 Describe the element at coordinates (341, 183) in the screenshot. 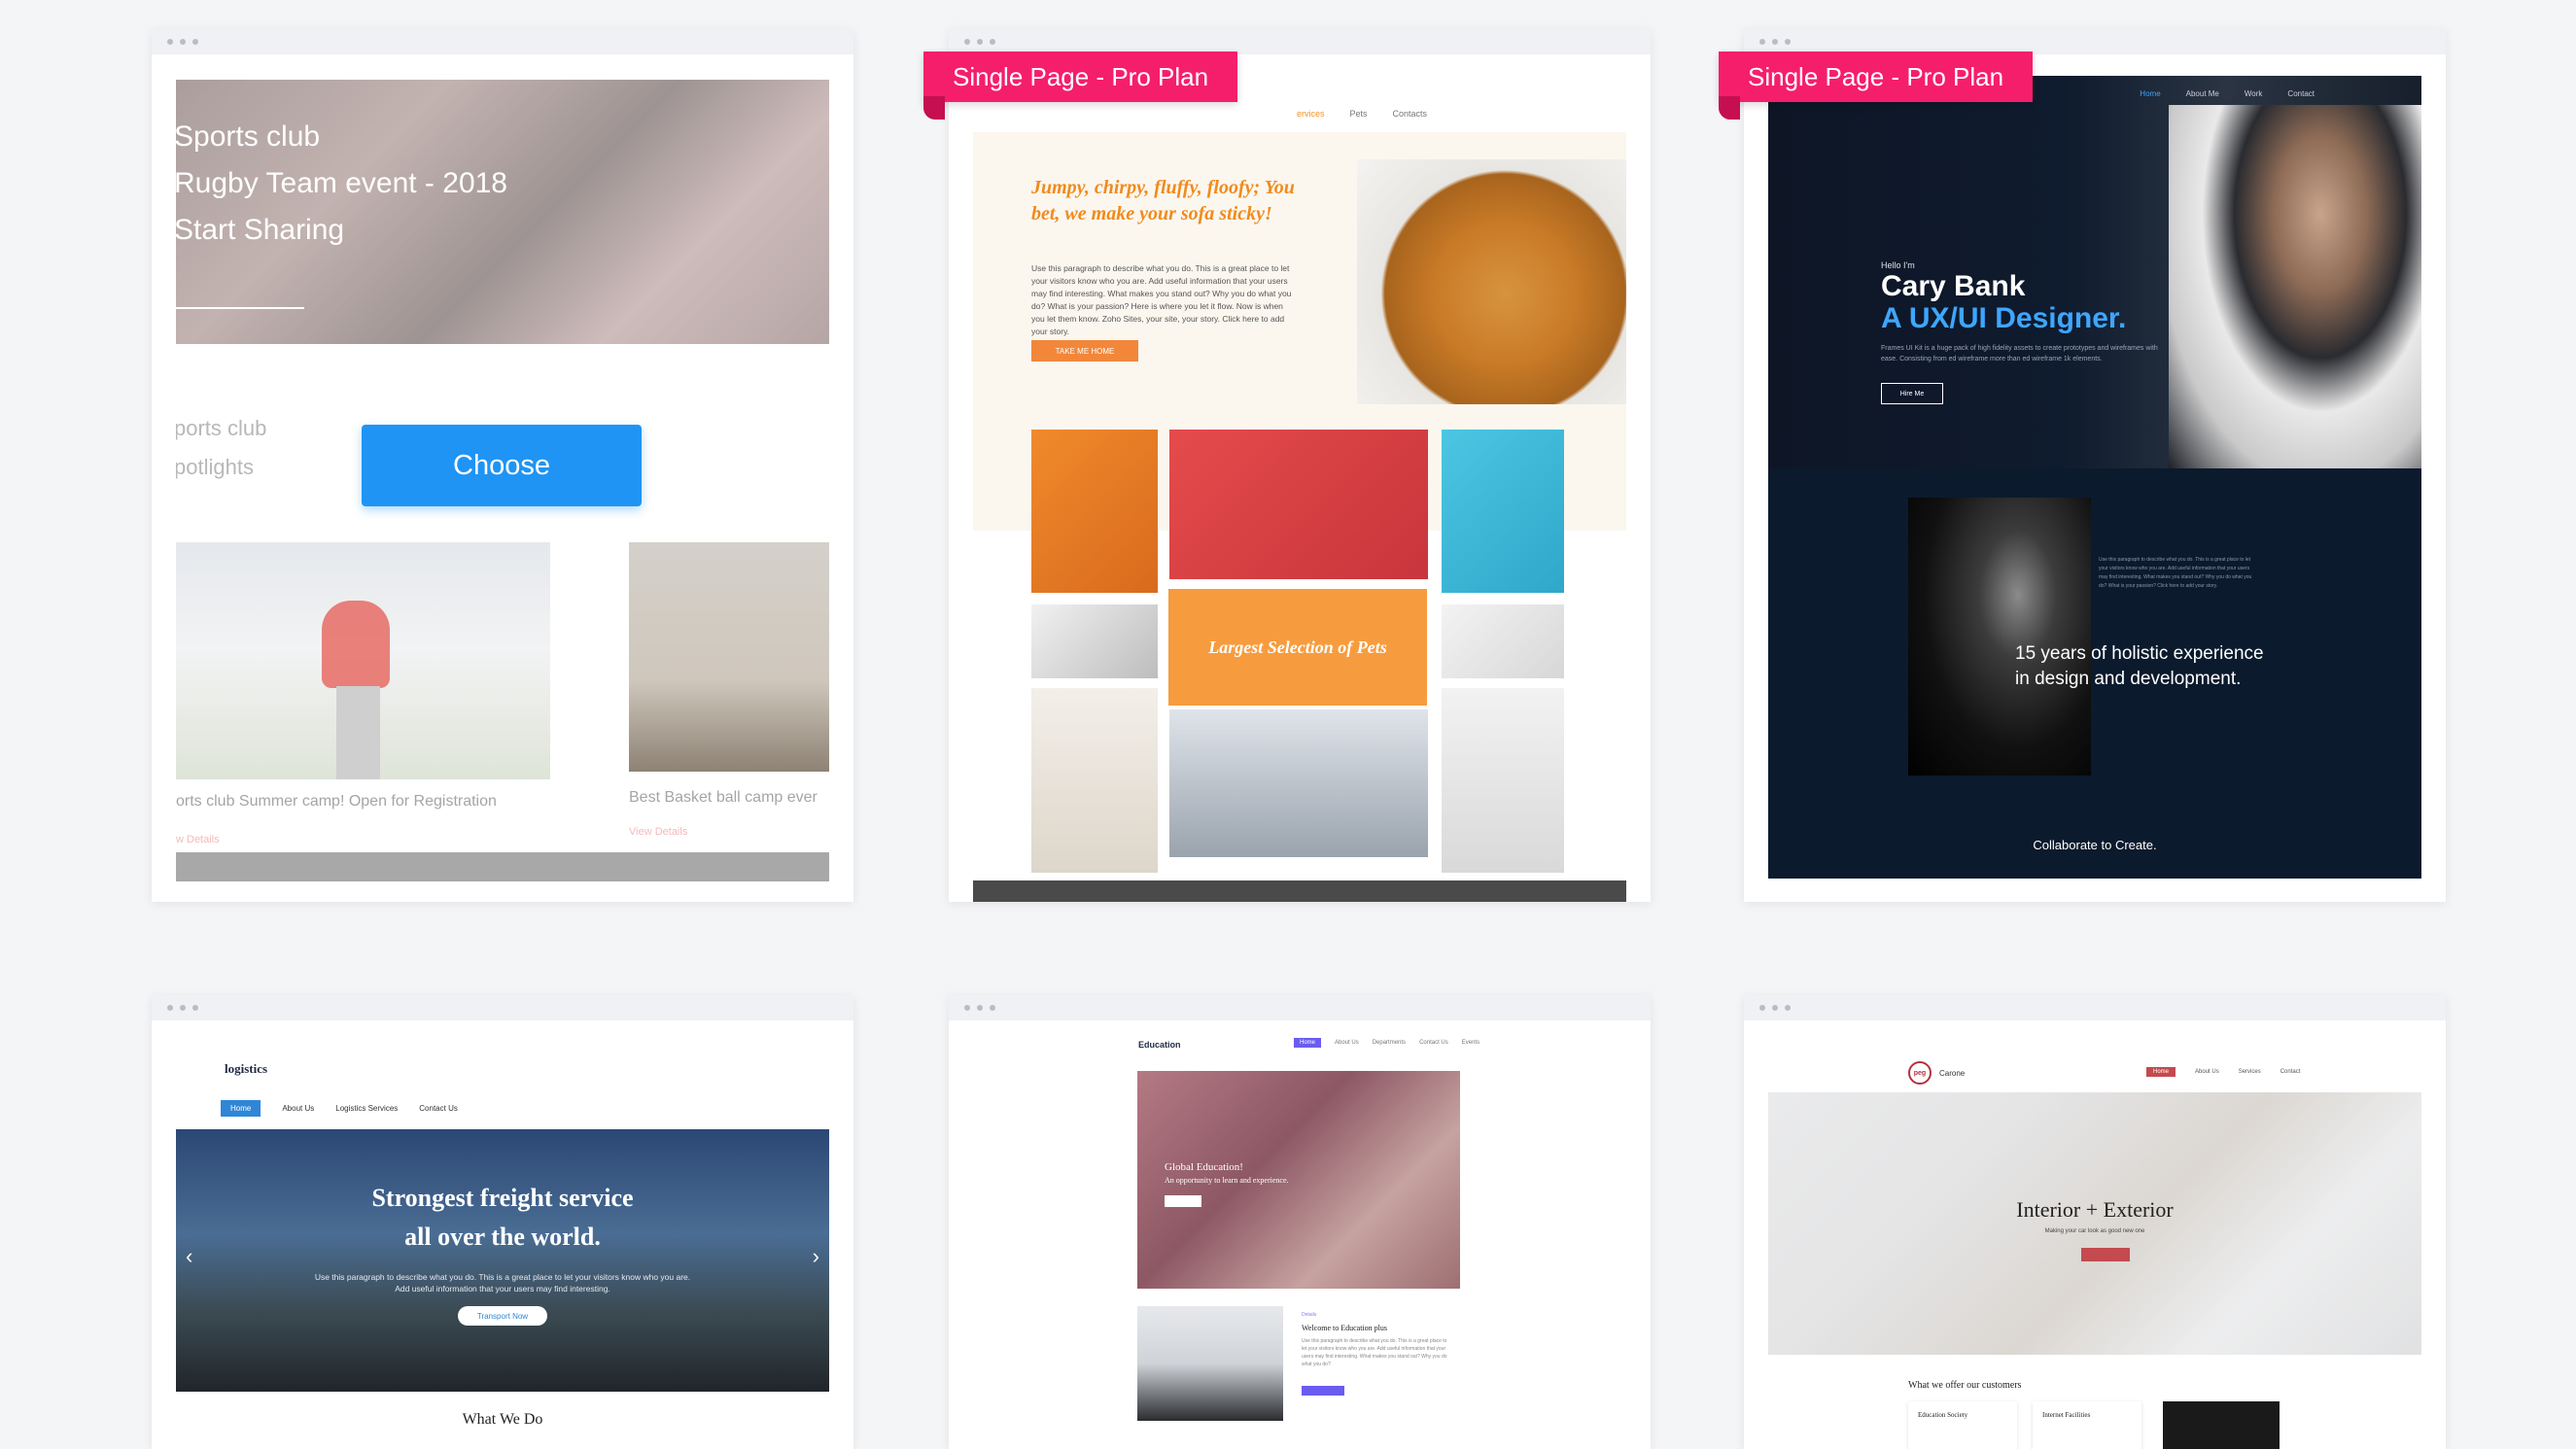

I see `hero-subtitle: Rugby Team event - 2018` at that location.